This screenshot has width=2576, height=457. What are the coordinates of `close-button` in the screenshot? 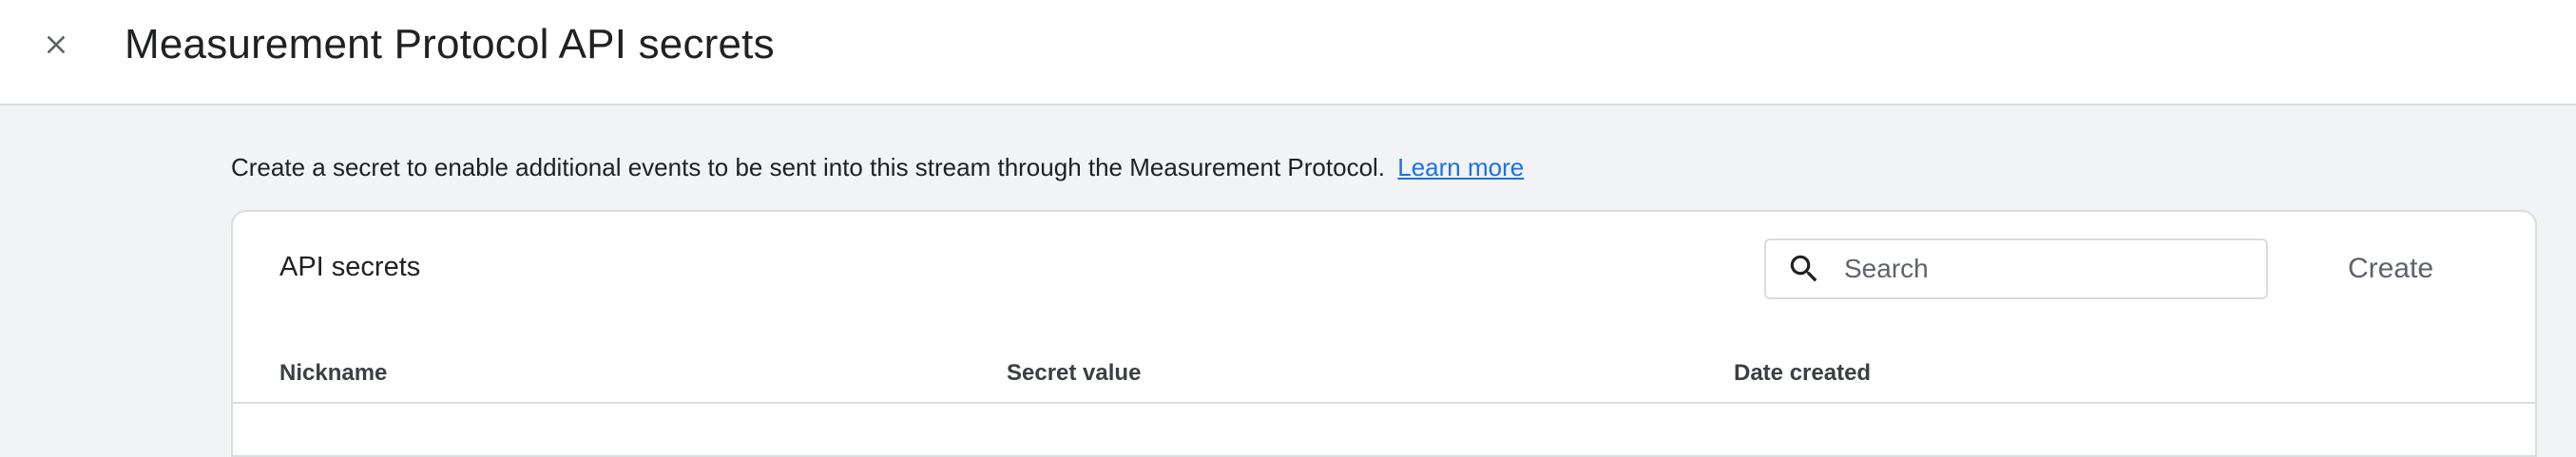 It's located at (57, 44).